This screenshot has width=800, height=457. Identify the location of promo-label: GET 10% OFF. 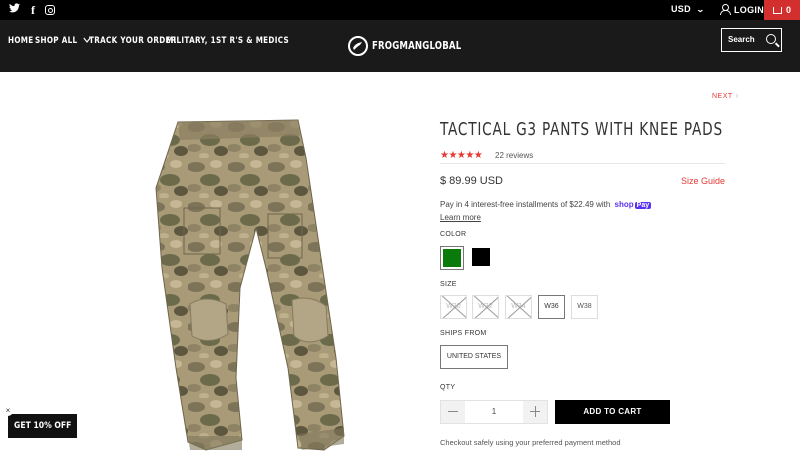
(42, 426).